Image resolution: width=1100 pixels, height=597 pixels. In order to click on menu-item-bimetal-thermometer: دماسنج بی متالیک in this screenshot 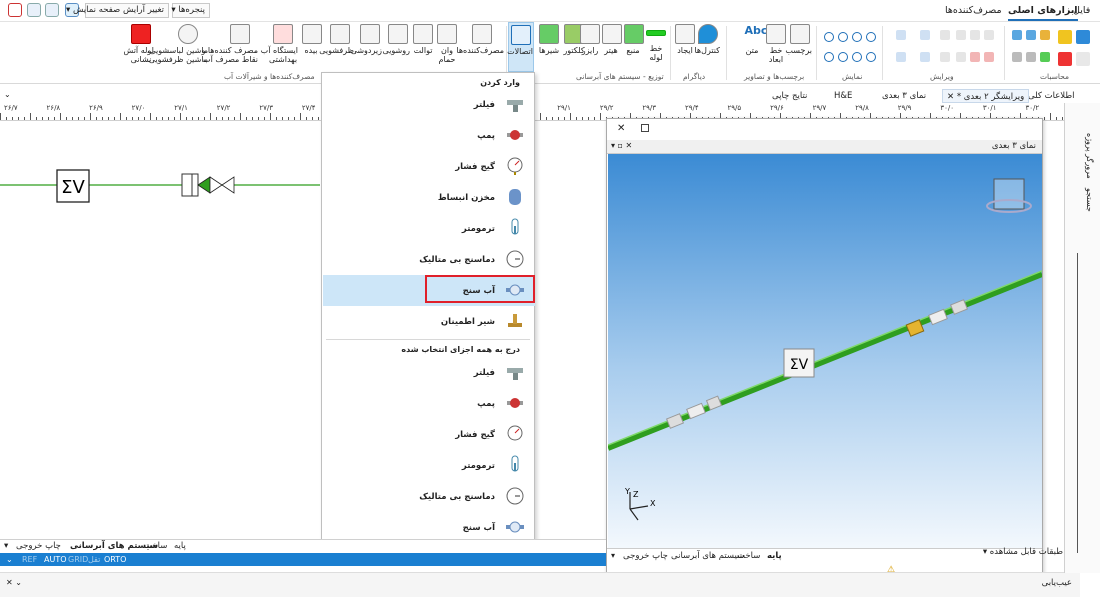, I will do `click(429, 259)`.